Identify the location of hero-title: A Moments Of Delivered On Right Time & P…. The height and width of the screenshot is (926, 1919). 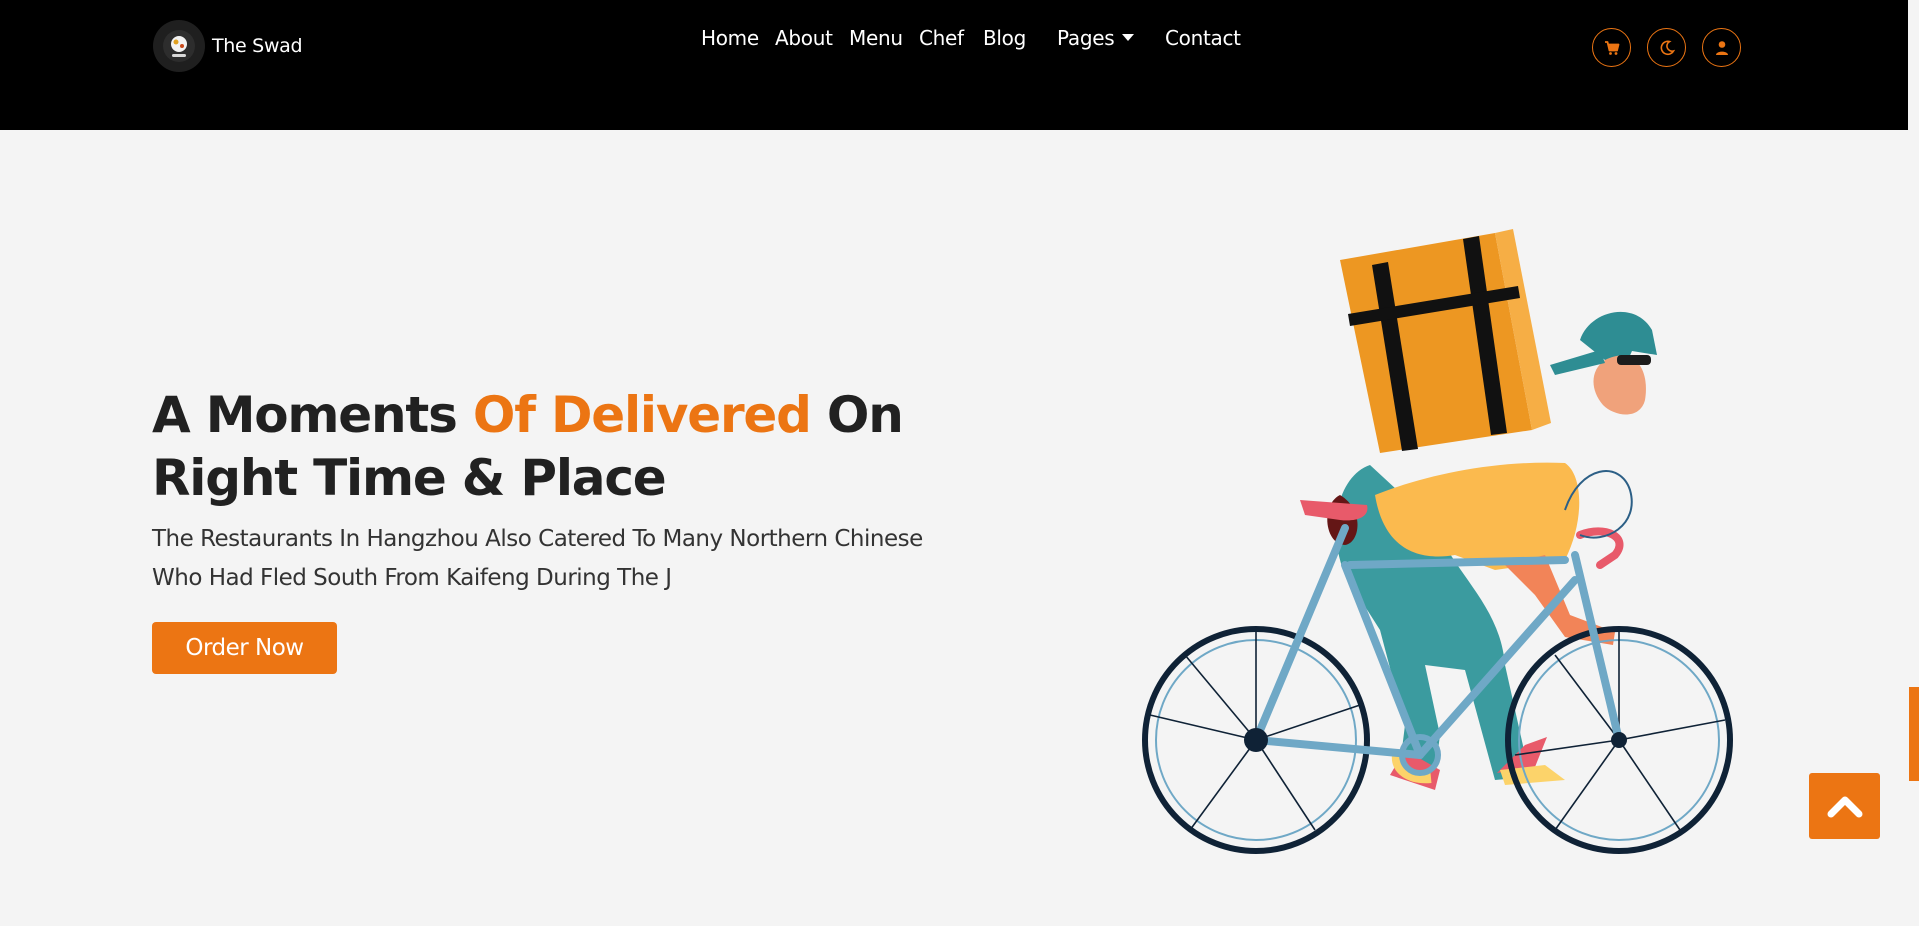
(552, 447).